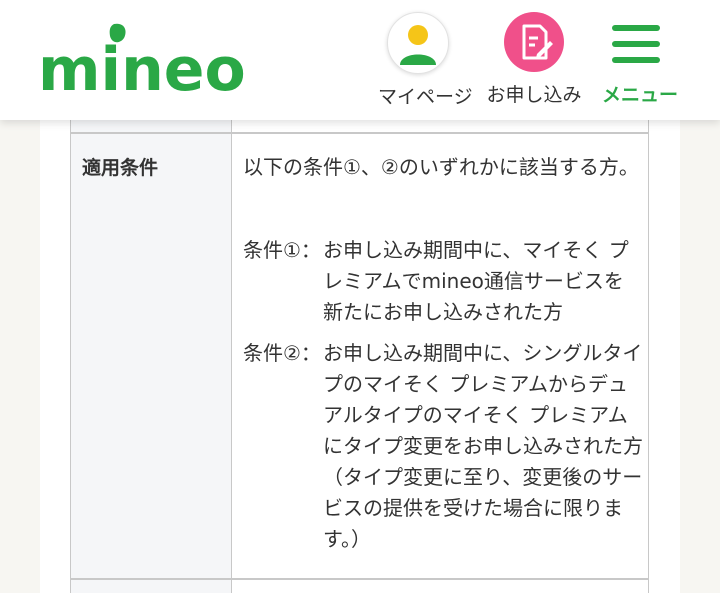  I want to click on hamburger-icon, so click(640, 42).